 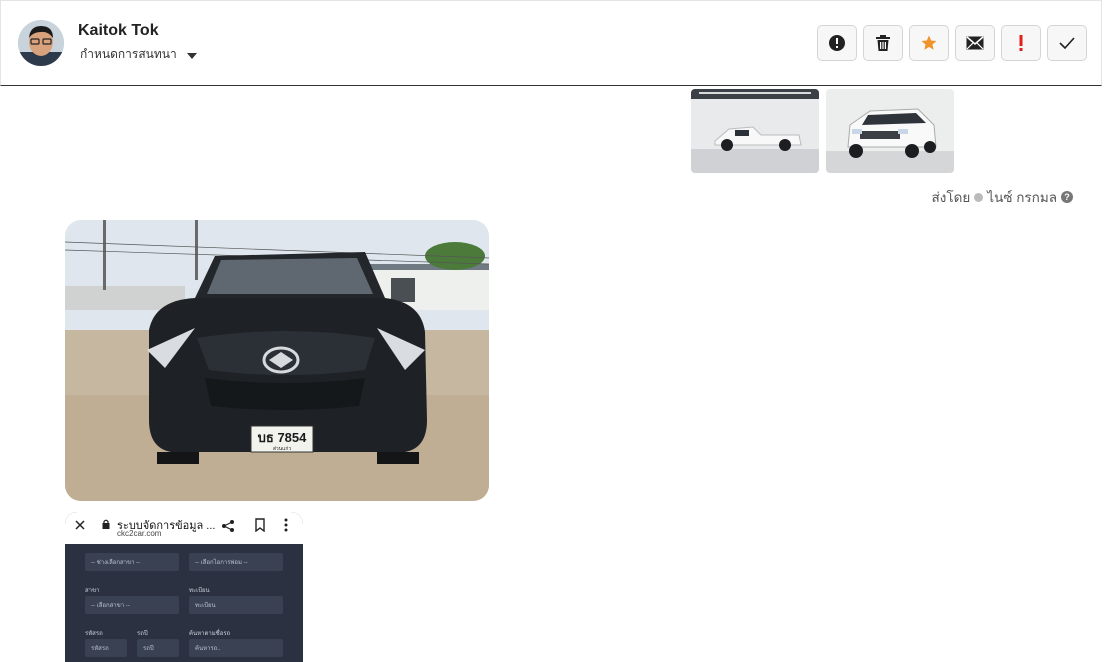 I want to click on check-icon, so click(x=1067, y=43).